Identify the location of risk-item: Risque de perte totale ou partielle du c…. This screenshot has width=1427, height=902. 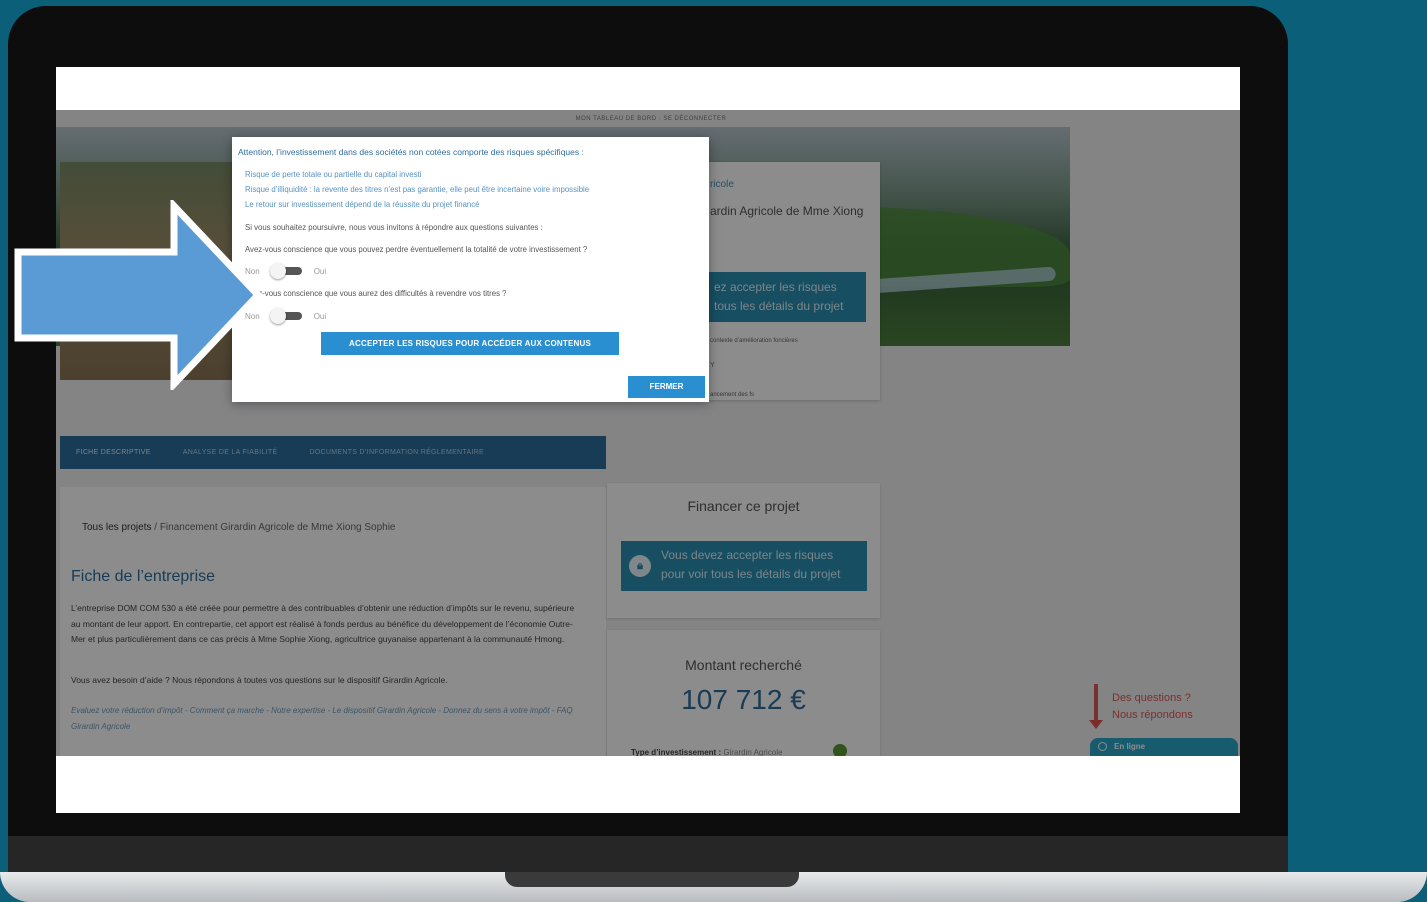
(333, 174).